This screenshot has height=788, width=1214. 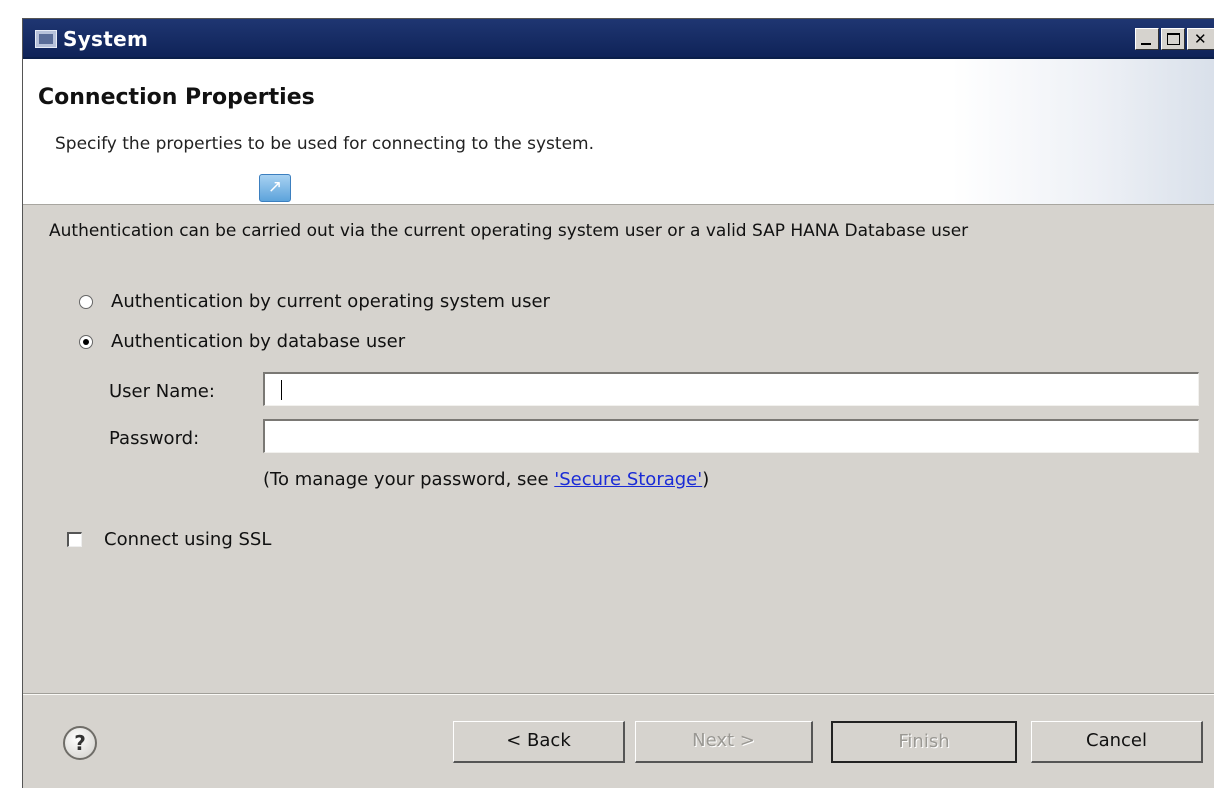 I want to click on ssl-option: Connect using SSL, so click(x=169, y=539).